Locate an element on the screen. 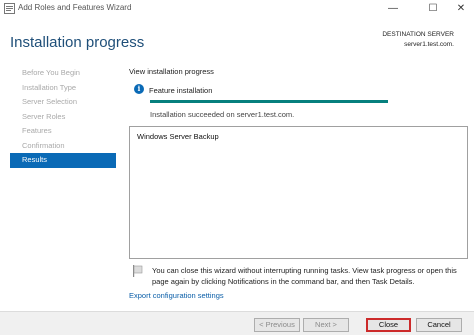 The width and height of the screenshot is (474, 335). minimize-icon: — is located at coordinates (393, 8).